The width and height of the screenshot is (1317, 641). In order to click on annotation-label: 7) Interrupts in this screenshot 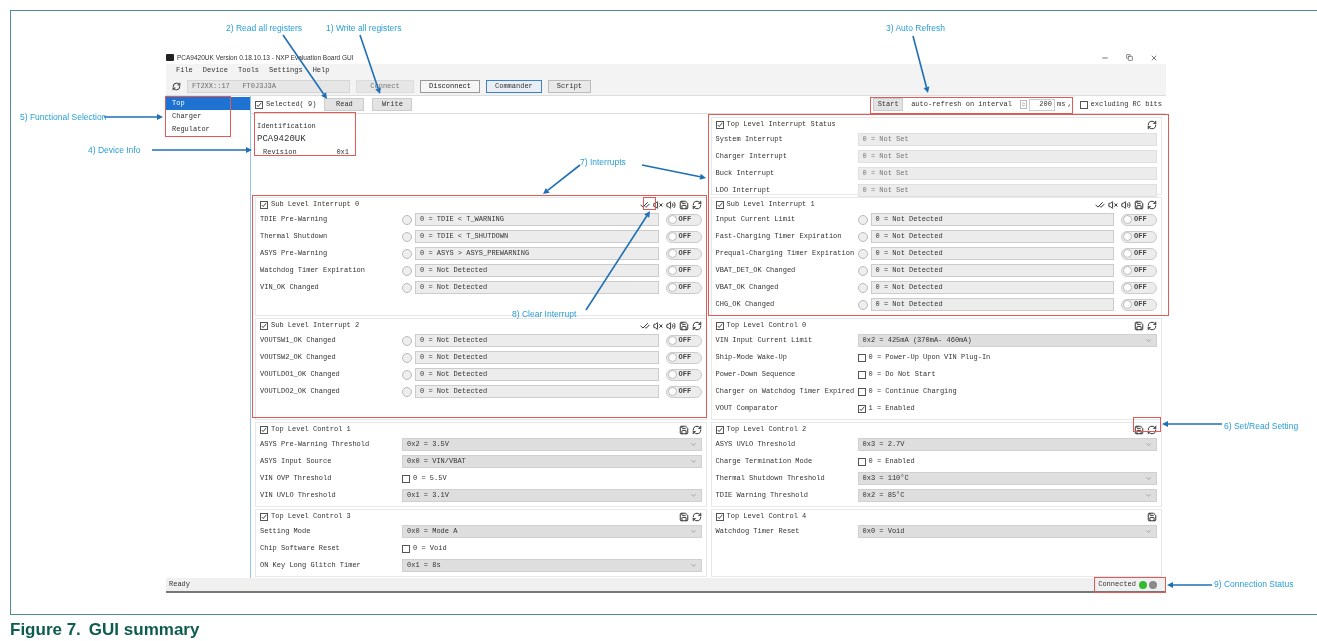, I will do `click(603, 162)`.